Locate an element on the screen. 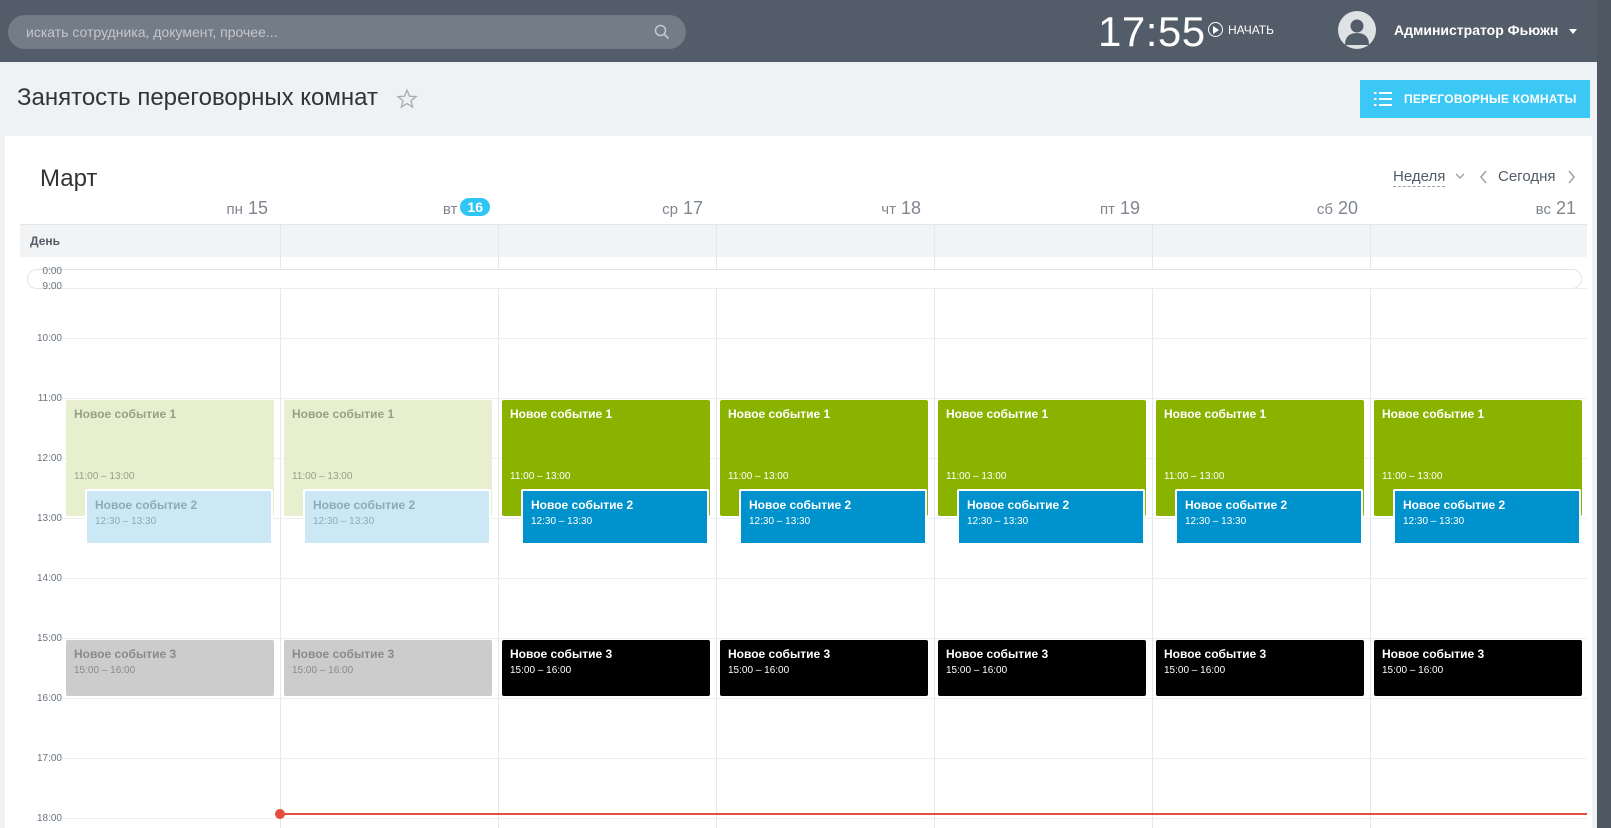 The image size is (1611, 828). search-box is located at coordinates (347, 32).